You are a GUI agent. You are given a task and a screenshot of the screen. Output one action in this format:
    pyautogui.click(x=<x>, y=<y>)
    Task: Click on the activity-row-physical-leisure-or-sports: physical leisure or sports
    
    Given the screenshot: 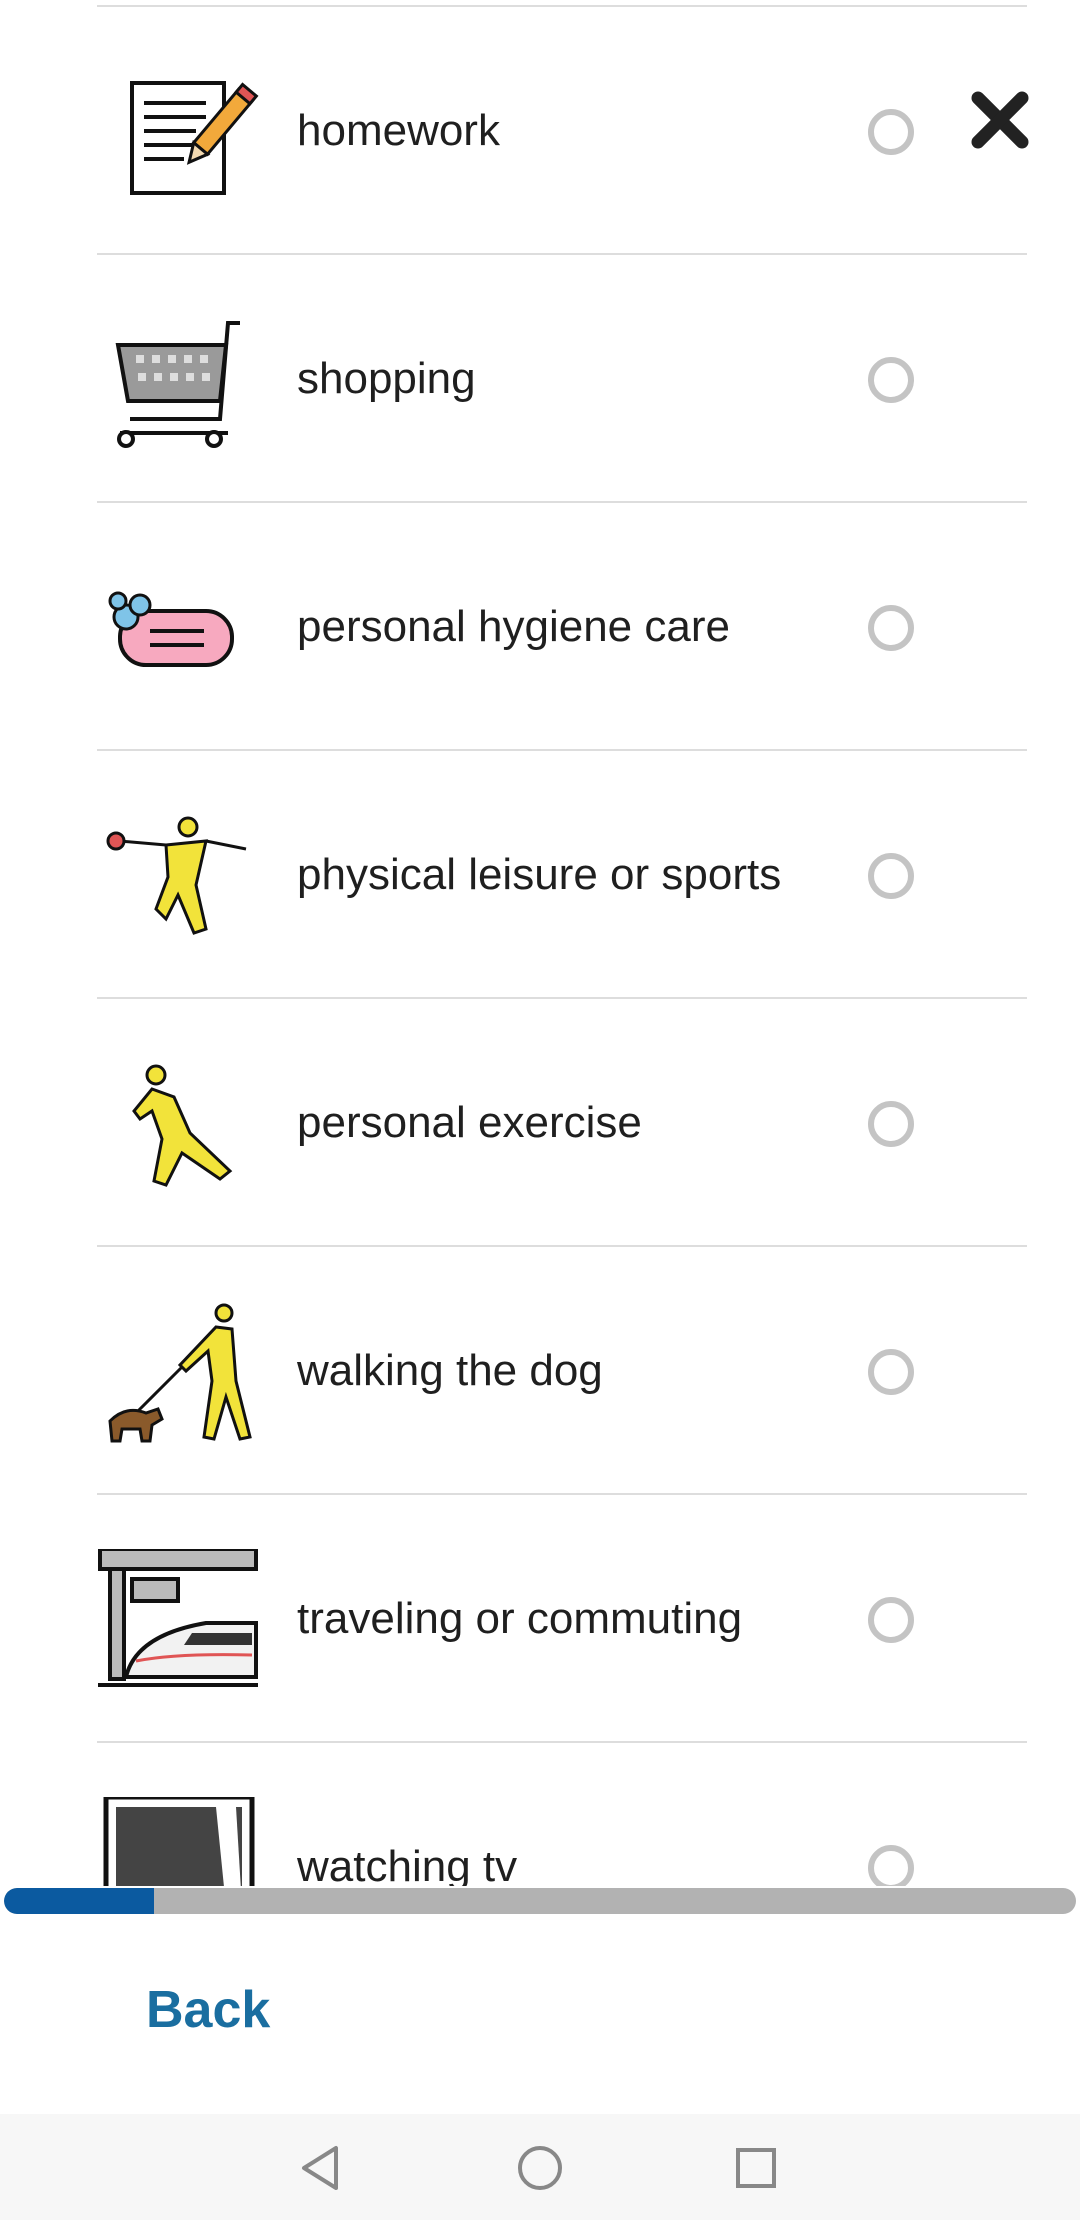 What is the action you would take?
    pyautogui.click(x=540, y=875)
    